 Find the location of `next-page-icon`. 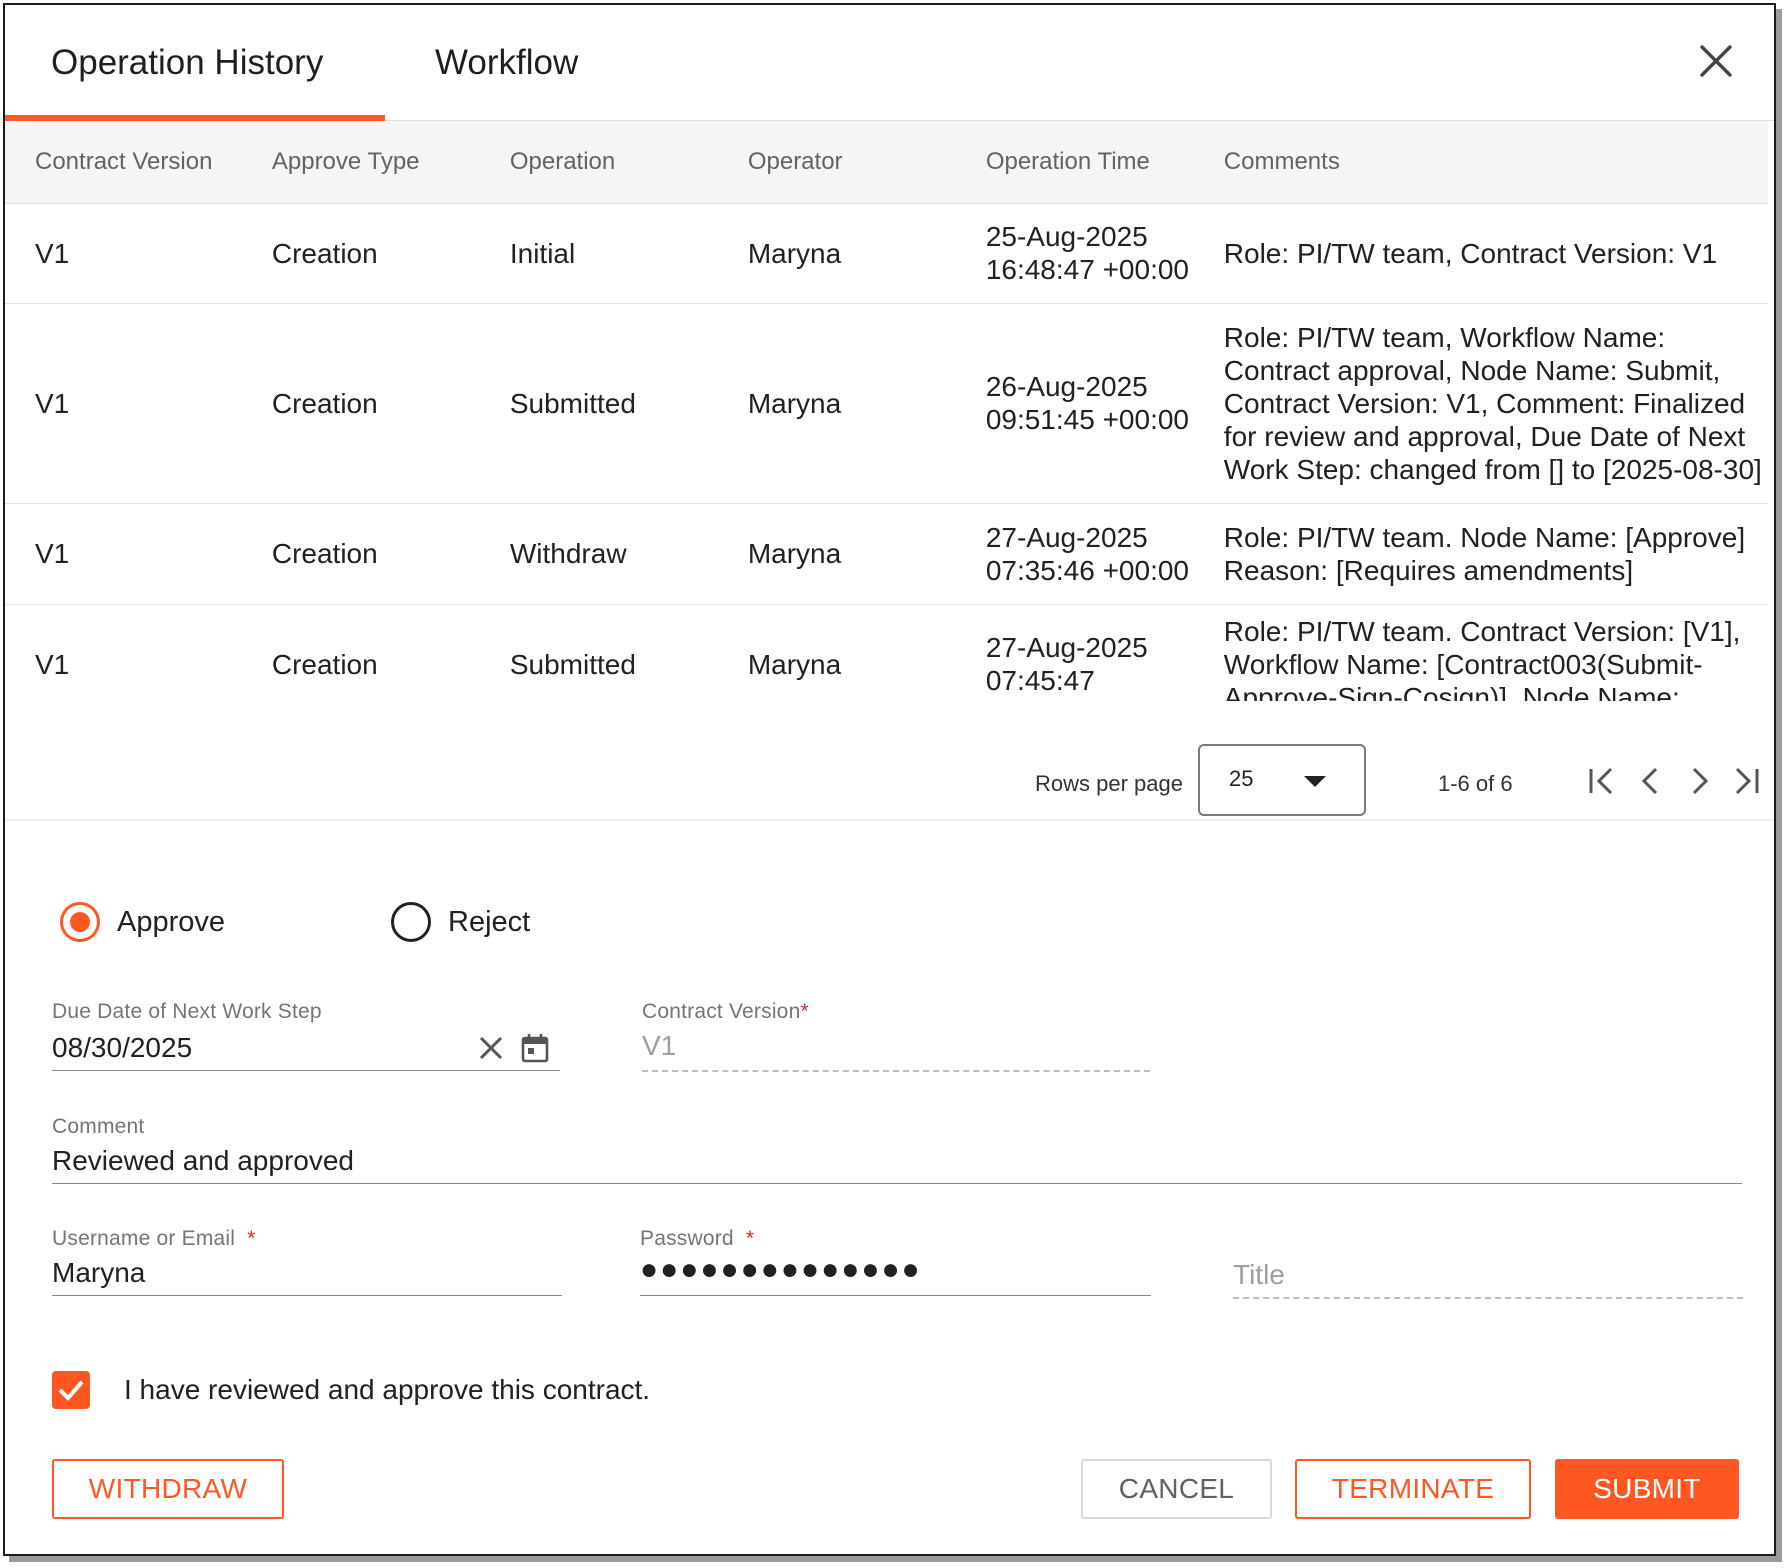

next-page-icon is located at coordinates (1699, 781).